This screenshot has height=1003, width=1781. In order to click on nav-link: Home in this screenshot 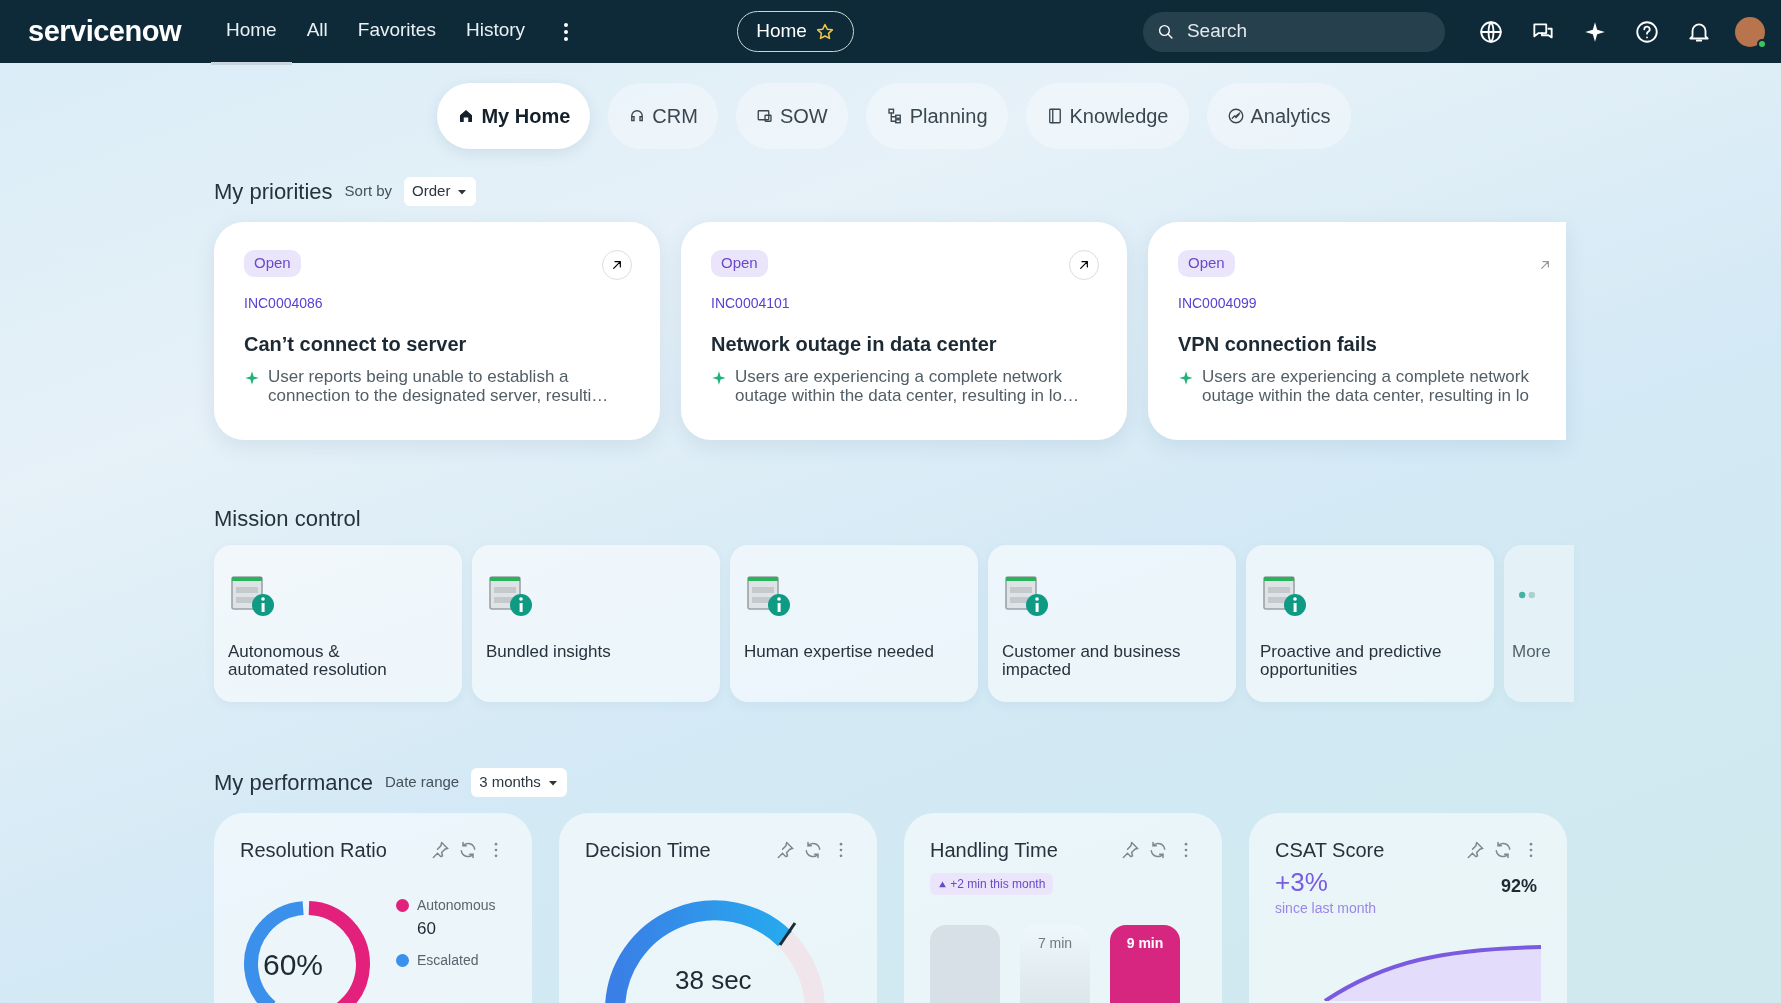, I will do `click(251, 32)`.